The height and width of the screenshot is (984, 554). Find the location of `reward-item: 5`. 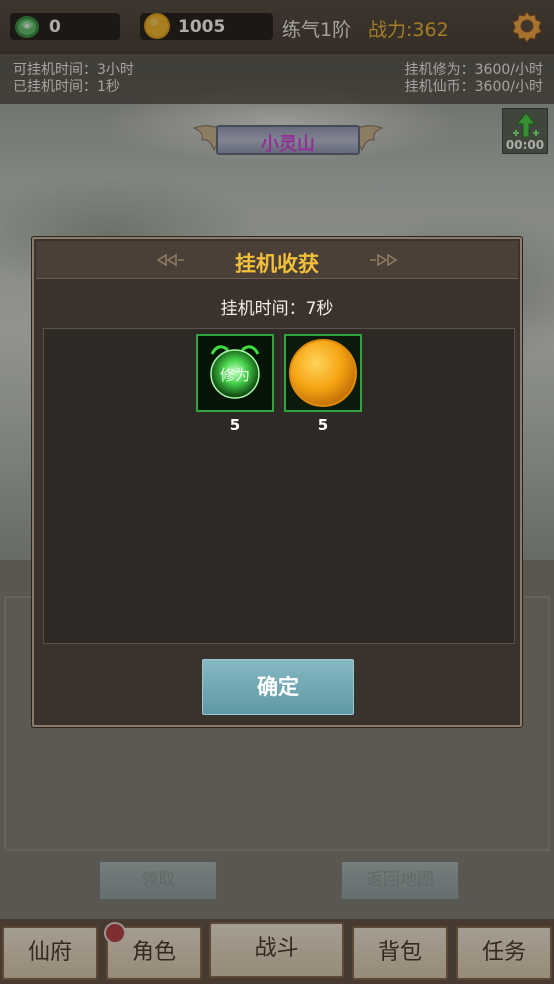

reward-item: 5 is located at coordinates (323, 384).